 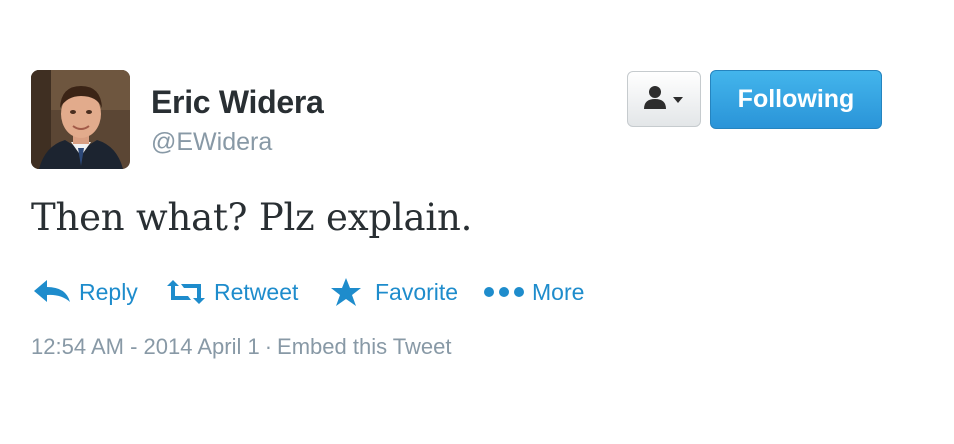 What do you see at coordinates (108, 291) in the screenshot?
I see `reply-label: Reply` at bounding box center [108, 291].